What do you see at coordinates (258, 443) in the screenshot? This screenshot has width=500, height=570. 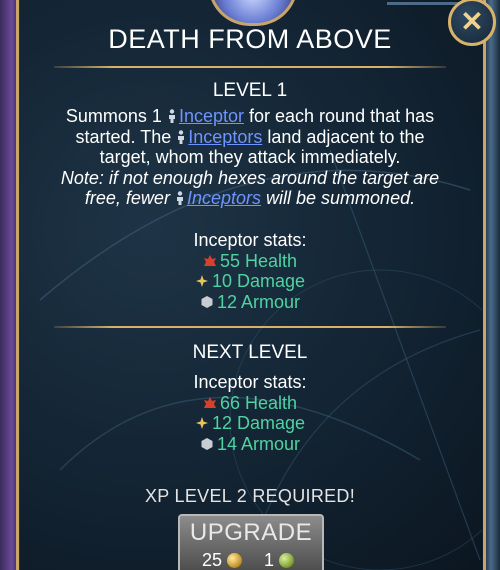 I see `armour-value: 14 Armour` at bounding box center [258, 443].